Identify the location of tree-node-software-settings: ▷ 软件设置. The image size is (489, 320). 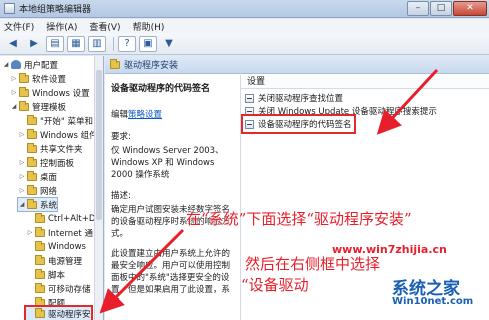
(38, 78).